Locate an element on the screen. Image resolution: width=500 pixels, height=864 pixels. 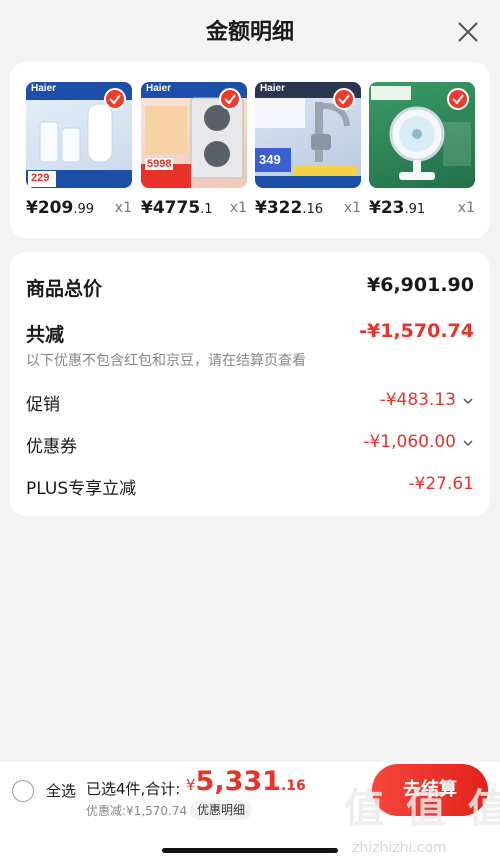
total-integer: 5,331 is located at coordinates (238, 781).